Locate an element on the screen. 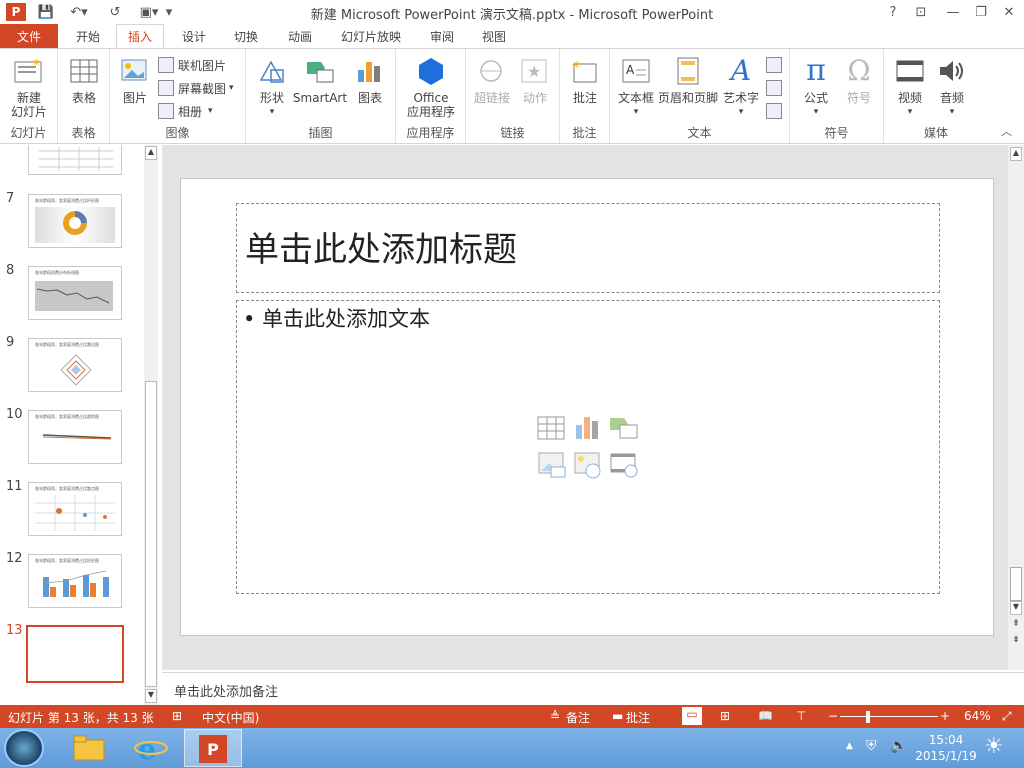 The height and width of the screenshot is (768, 1024). wordart-button: A 艺术字 ▾ is located at coordinates (741, 87).